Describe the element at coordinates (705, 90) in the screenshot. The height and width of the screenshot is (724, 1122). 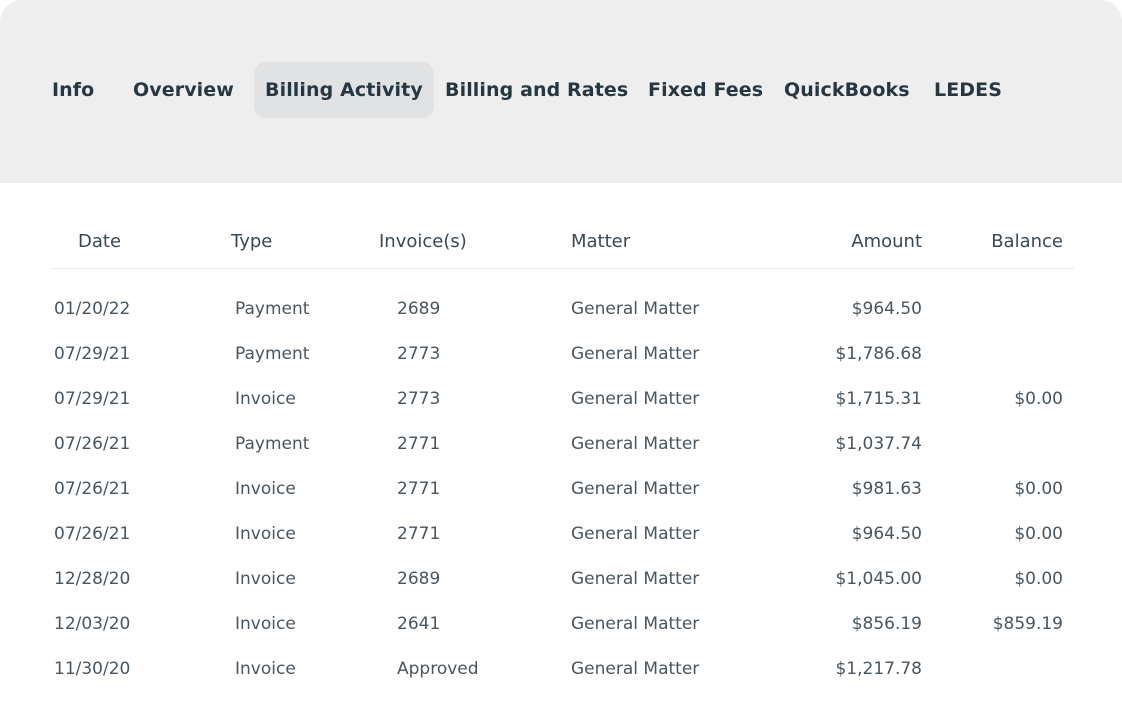
I see `tab-fixed-fees: Fixed Fees` at that location.